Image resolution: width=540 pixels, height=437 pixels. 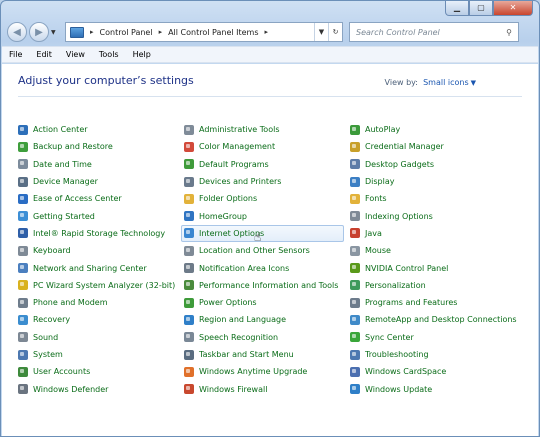 What do you see at coordinates (189, 268) in the screenshot?
I see `notification-icon` at bounding box center [189, 268].